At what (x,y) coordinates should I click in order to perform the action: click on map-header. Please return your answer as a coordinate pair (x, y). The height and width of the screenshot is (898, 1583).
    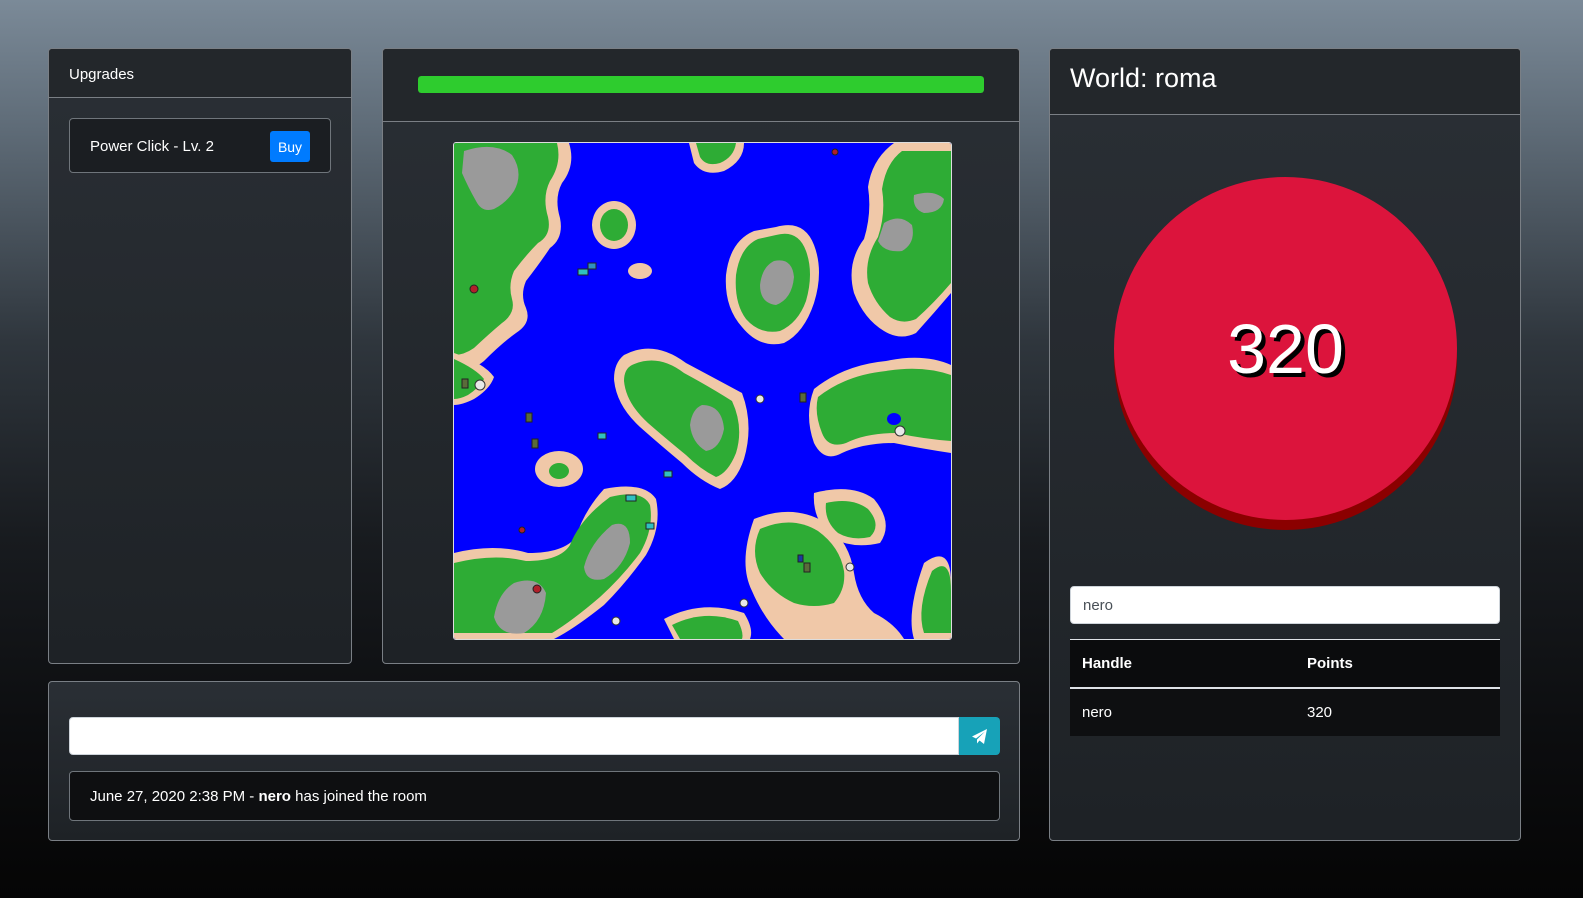
    Looking at the image, I should click on (701, 85).